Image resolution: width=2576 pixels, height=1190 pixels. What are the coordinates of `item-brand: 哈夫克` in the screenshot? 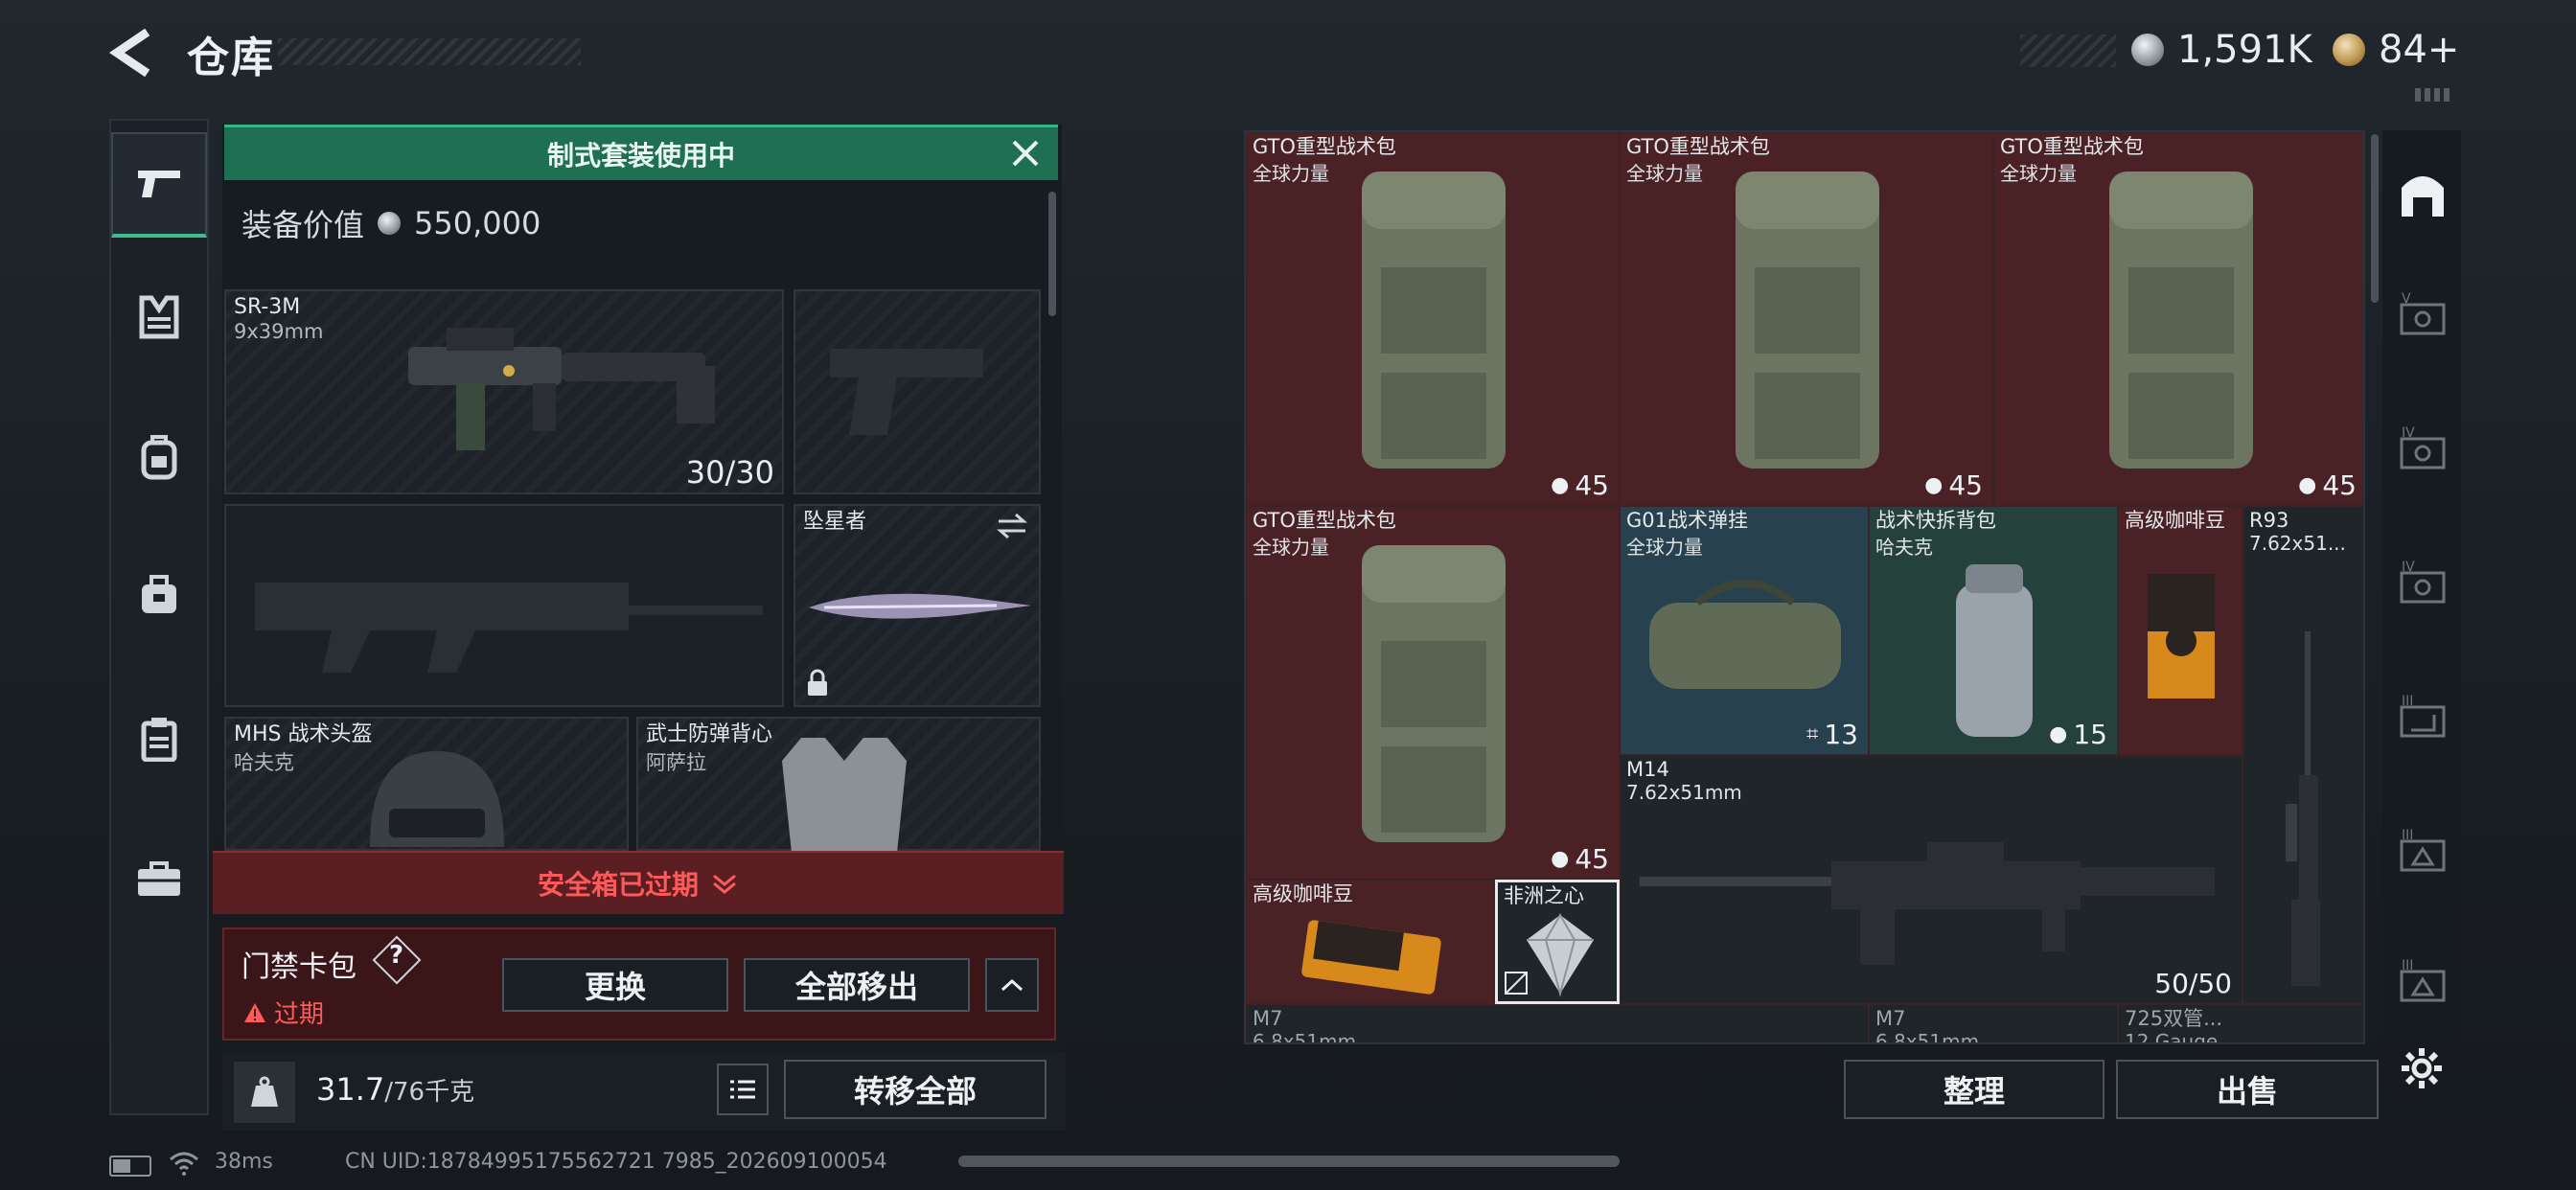 It's located at (1904, 547).